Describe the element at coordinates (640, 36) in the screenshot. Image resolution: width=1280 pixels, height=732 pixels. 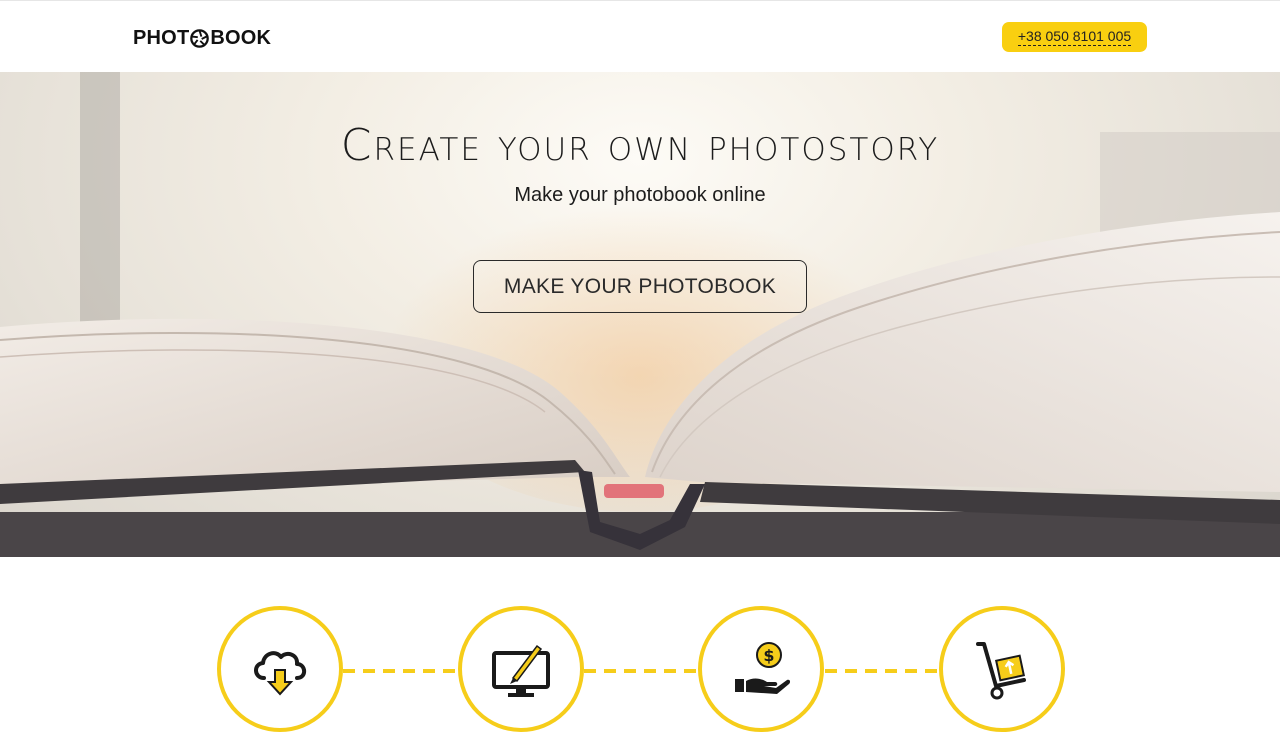
I see `site-header: PHOT BOOK +38 050 8101 005` at that location.